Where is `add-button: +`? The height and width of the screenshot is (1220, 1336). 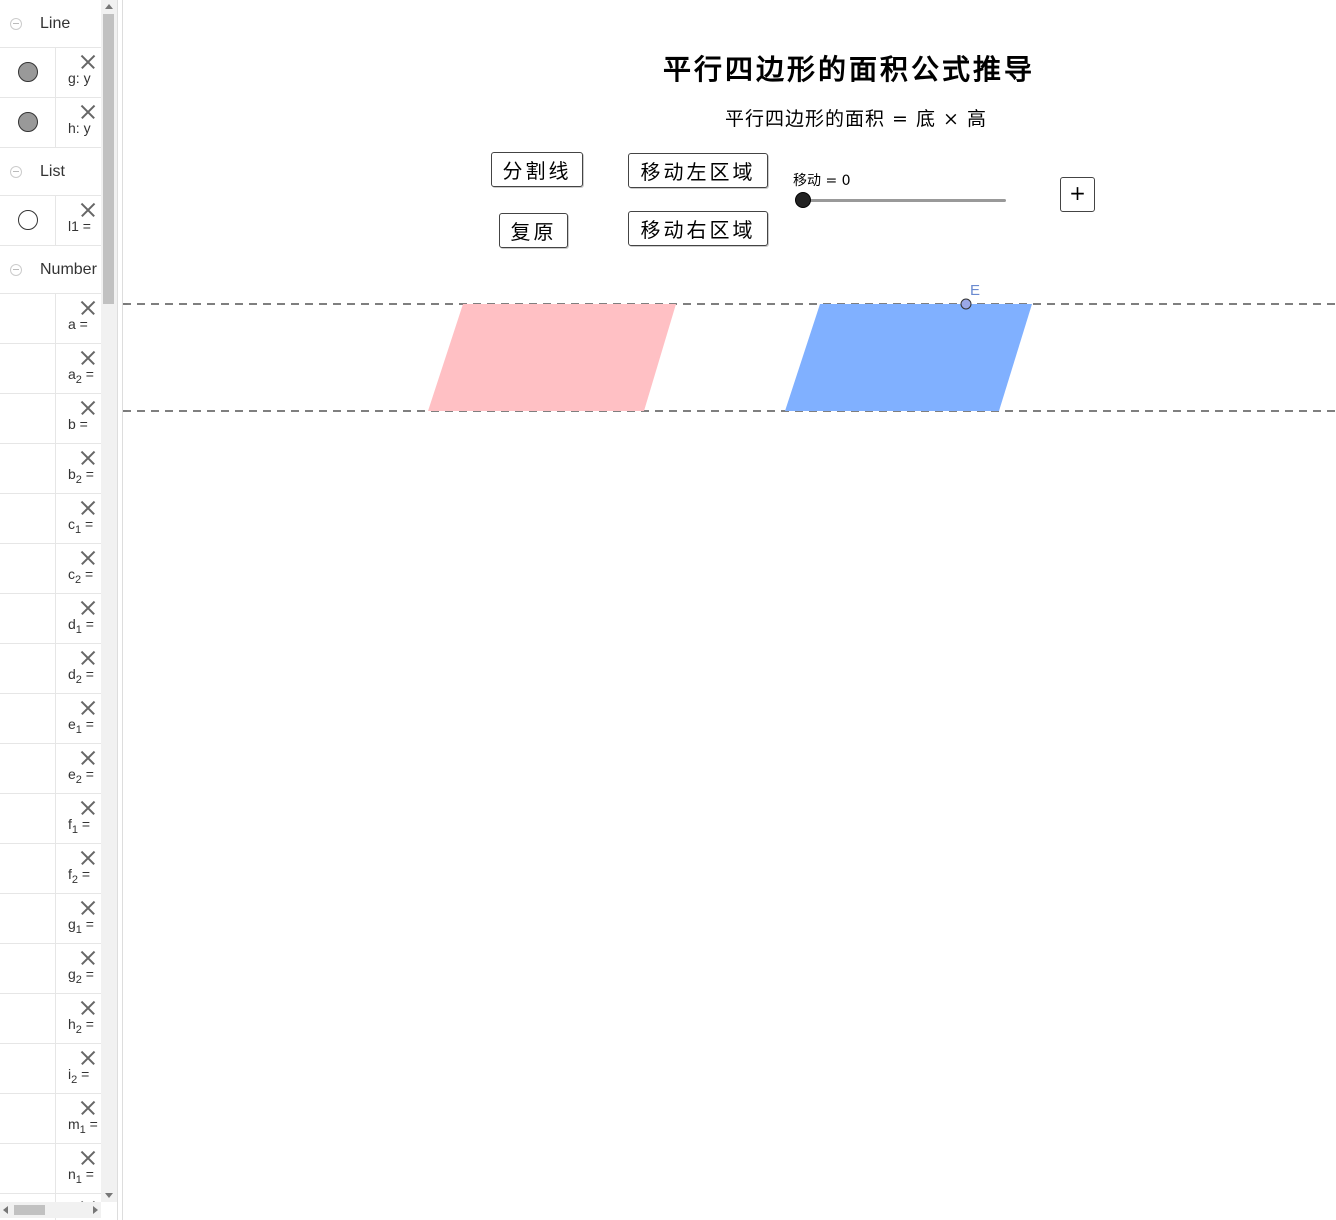
add-button: + is located at coordinates (1077, 194).